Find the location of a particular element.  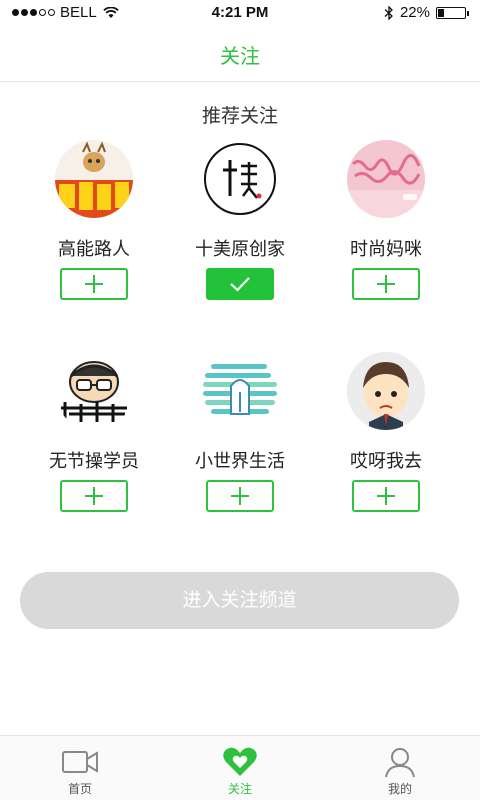

tab-me: 我的 is located at coordinates (400, 768).